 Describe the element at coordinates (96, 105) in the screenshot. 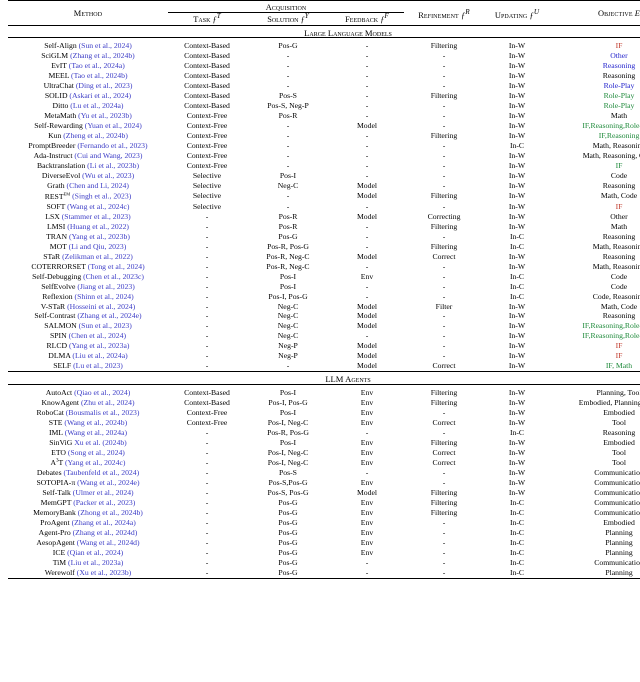

I see `citation-link: (Lu et al., 2024a)` at that location.